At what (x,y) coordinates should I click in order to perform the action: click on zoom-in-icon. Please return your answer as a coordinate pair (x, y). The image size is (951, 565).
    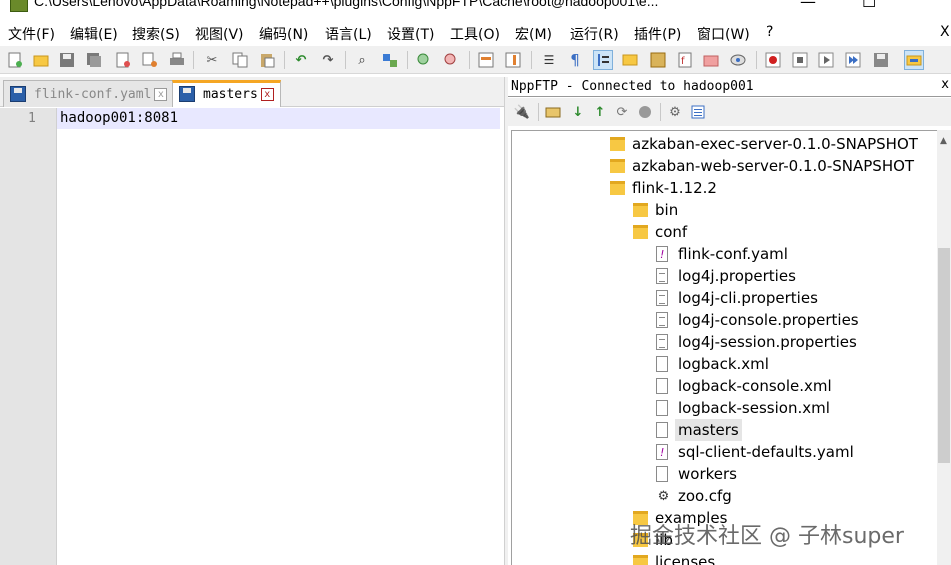
    Looking at the image, I should click on (424, 60).